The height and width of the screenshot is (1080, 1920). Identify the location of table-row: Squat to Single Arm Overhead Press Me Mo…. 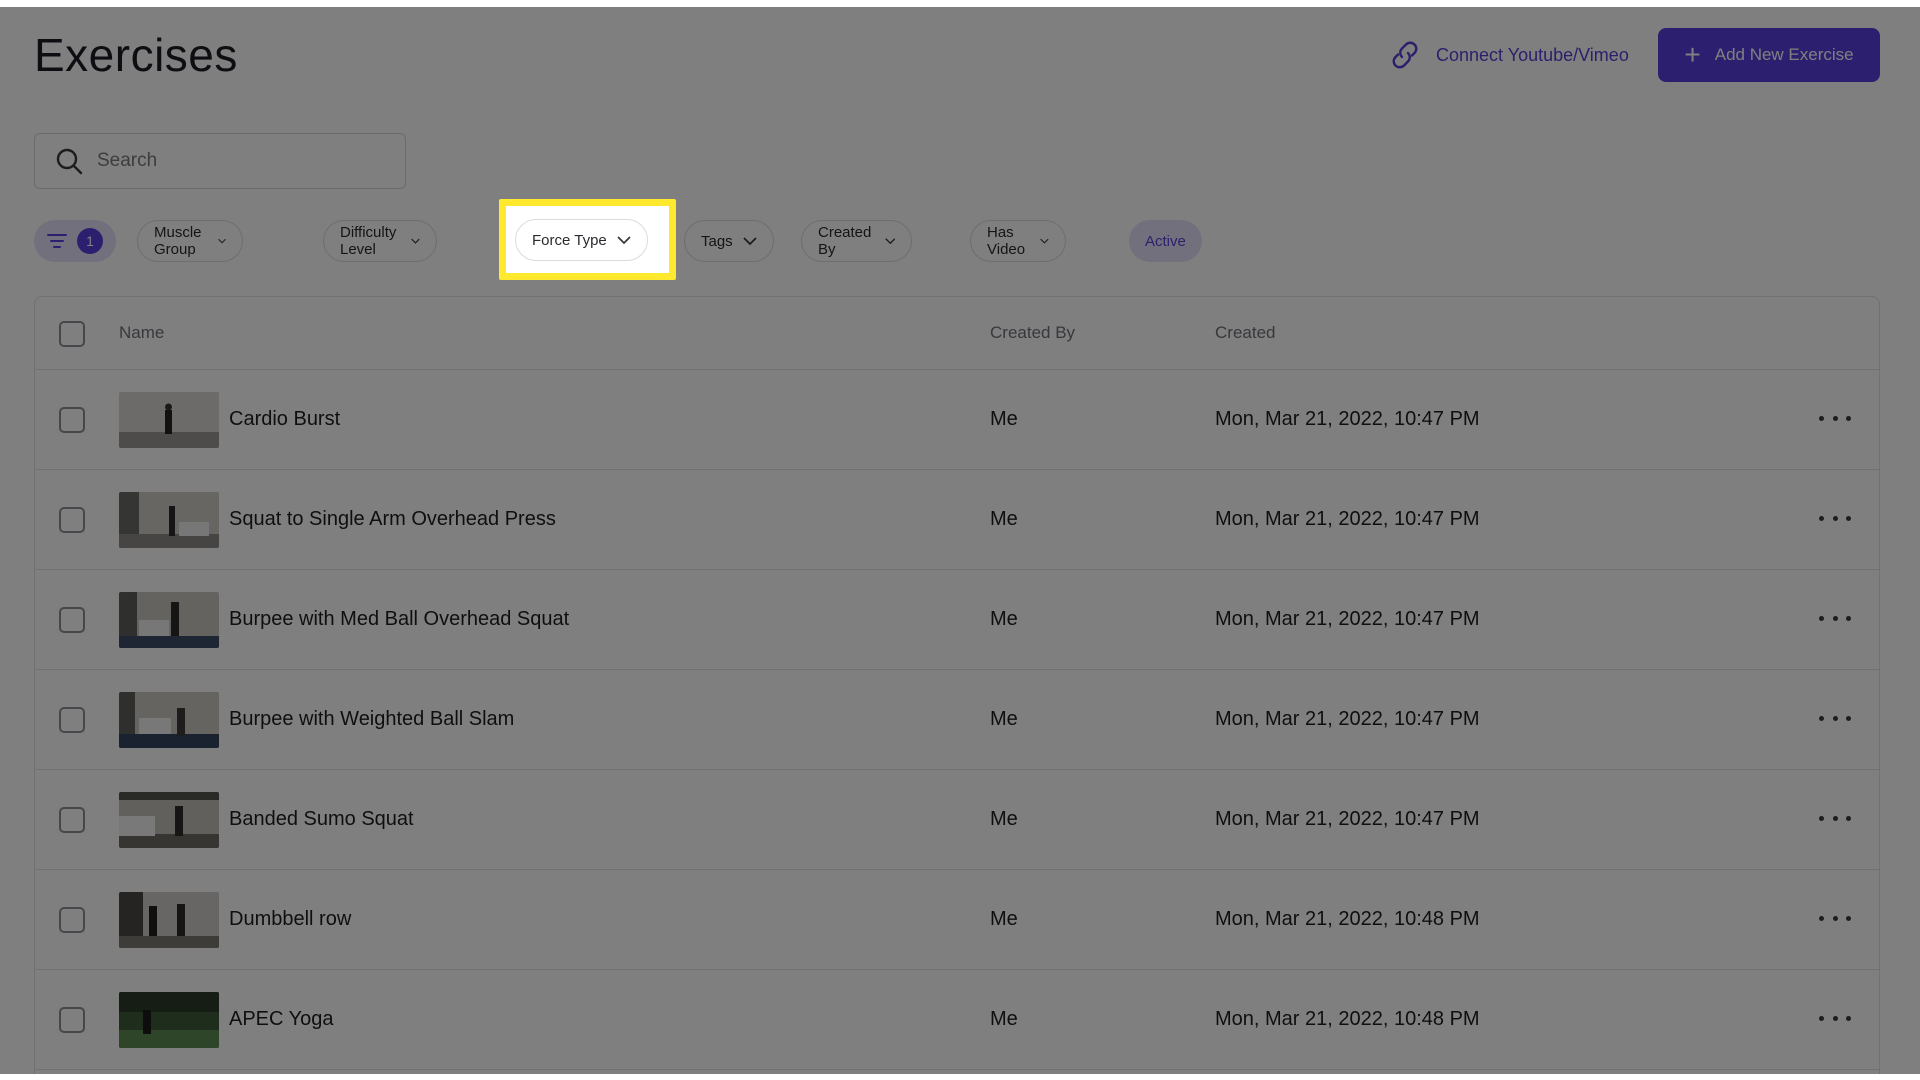
(957, 520).